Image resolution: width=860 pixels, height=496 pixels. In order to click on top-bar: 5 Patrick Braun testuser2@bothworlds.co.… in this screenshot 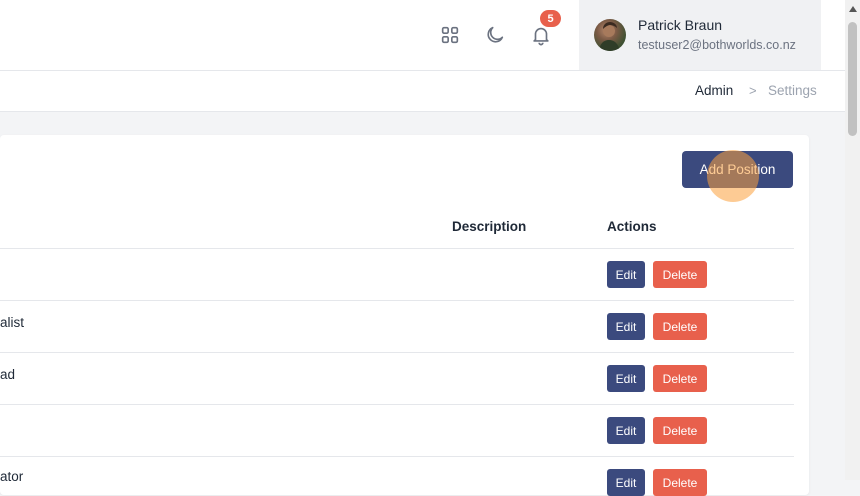, I will do `click(422, 35)`.